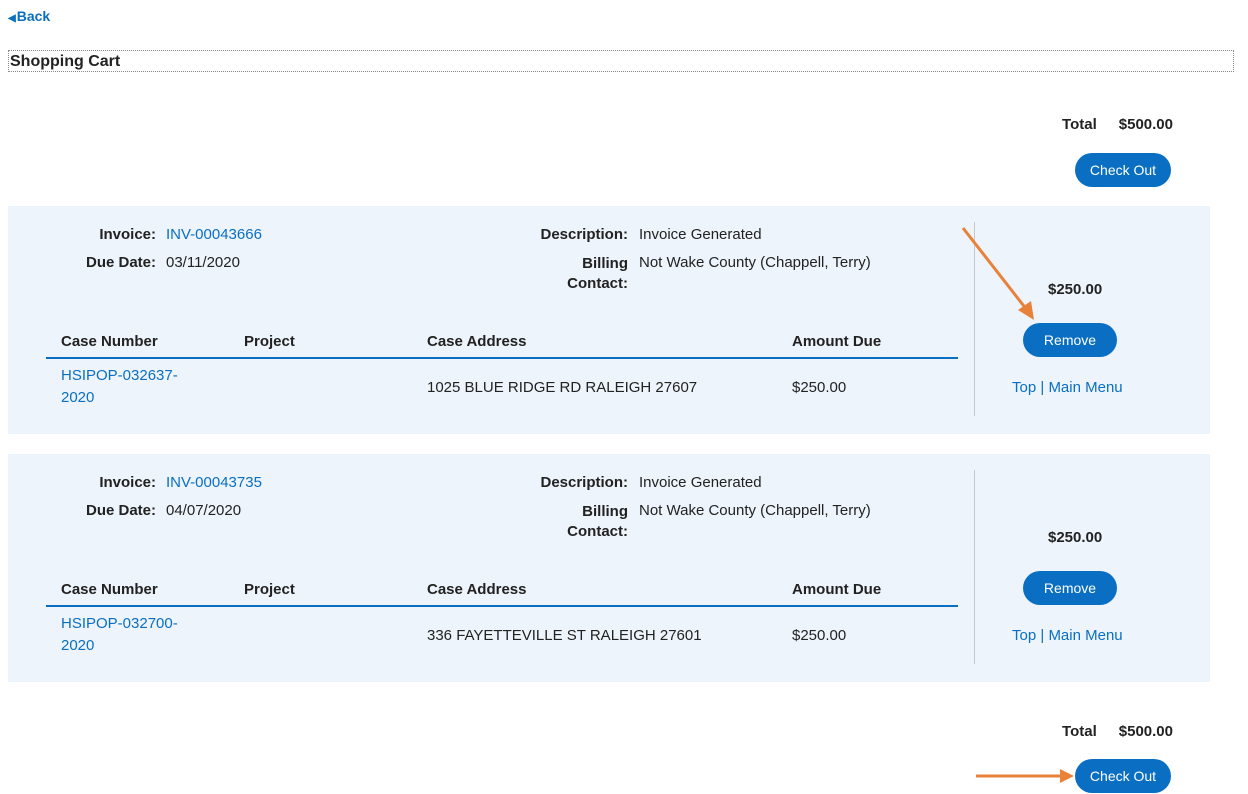  Describe the element at coordinates (131, 635) in the screenshot. I see `case-number-link: HSIPOP-032700- 2020` at that location.